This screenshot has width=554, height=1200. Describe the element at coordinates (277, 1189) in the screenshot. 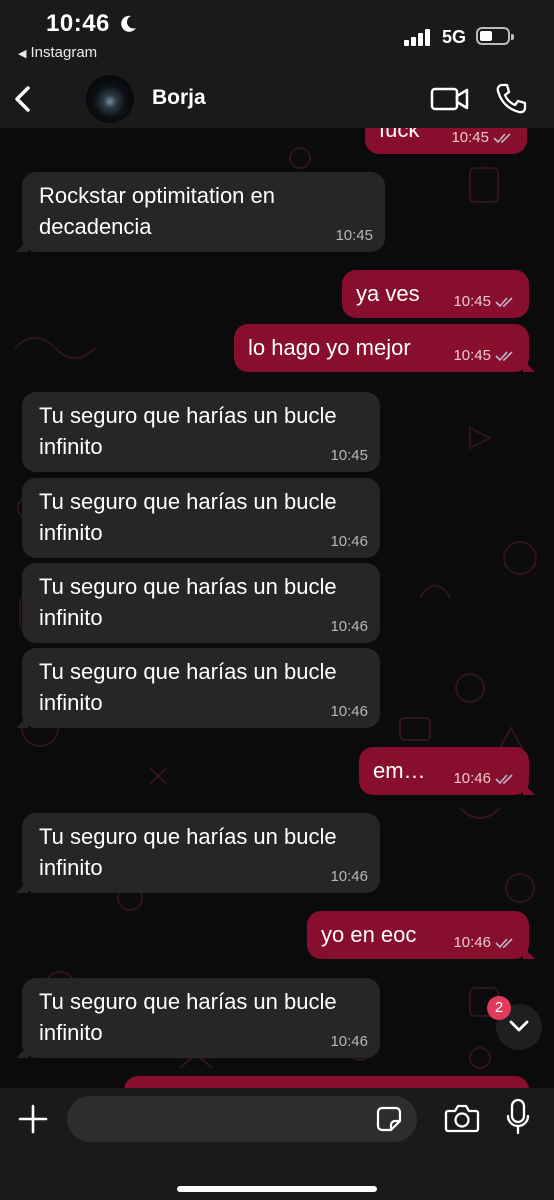

I see `home-indicator` at that location.